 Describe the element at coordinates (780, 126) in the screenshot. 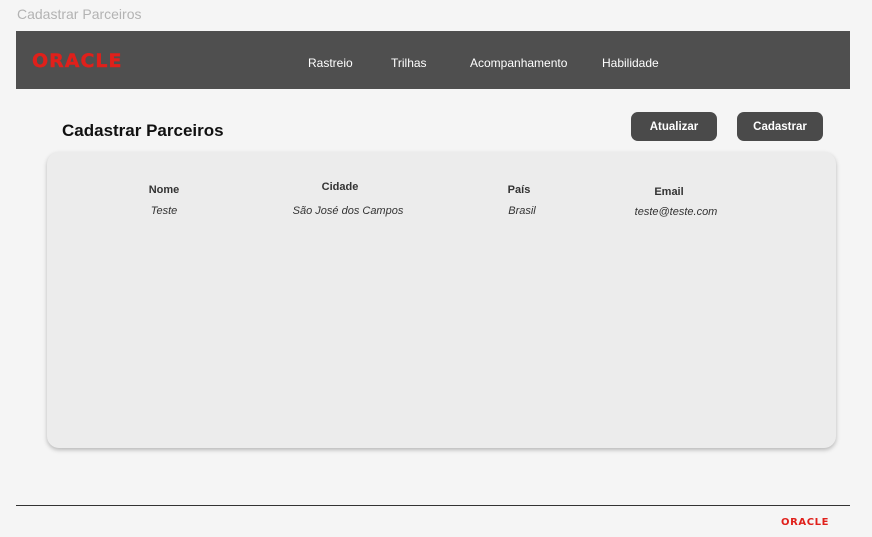

I see `register-button: Cadastrar` at that location.